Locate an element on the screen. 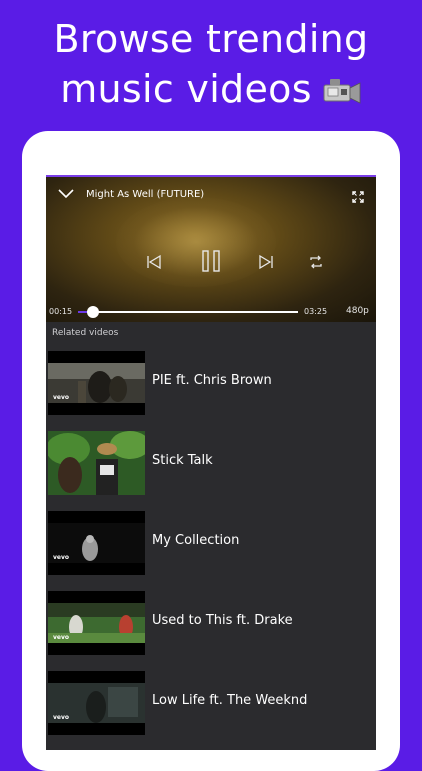  seek-bar is located at coordinates (188, 312).